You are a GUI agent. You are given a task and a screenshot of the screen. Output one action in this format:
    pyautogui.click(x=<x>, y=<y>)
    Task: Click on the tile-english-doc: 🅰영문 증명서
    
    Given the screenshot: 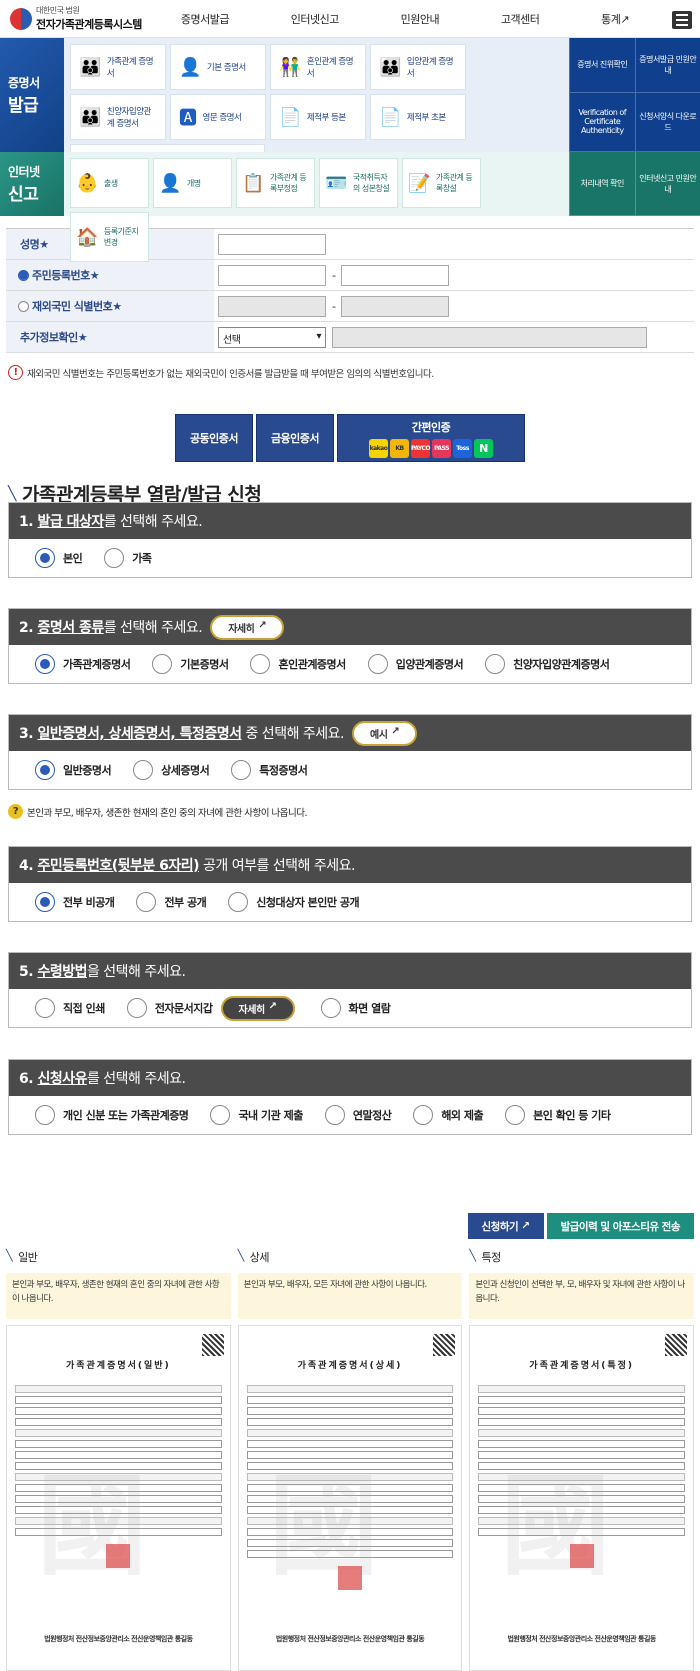 What is the action you would take?
    pyautogui.click(x=218, y=117)
    